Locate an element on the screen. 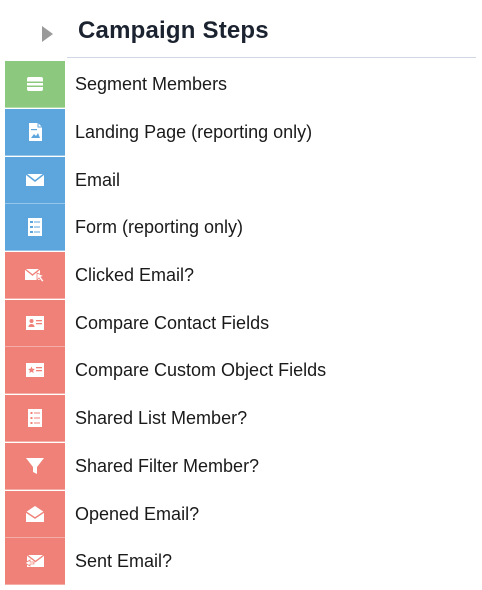  step-label: Segment Members is located at coordinates (151, 84).